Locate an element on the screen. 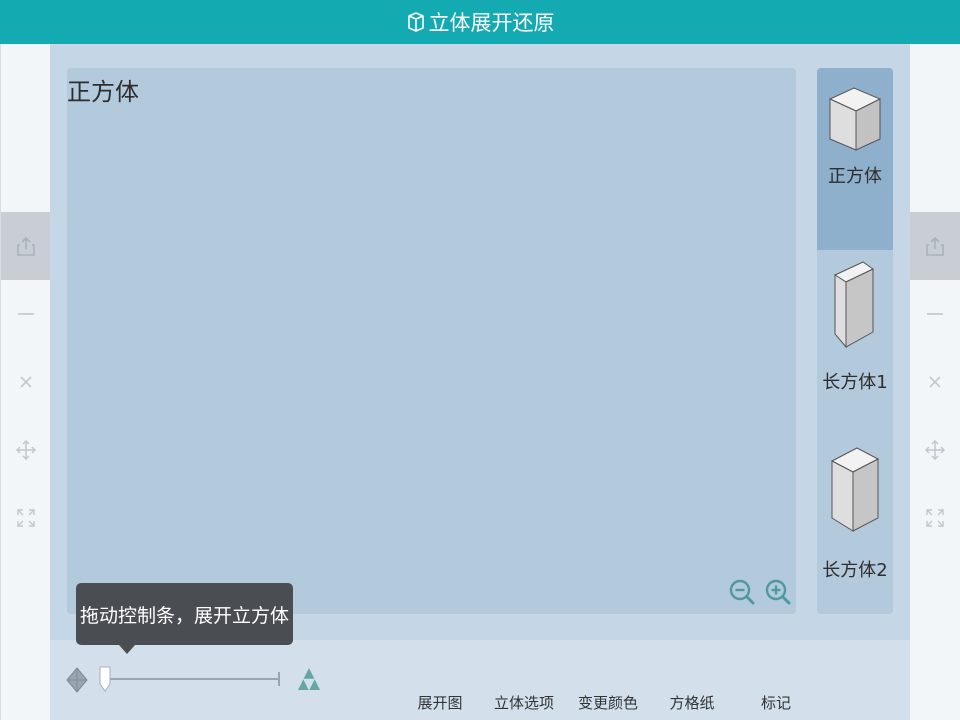 This screenshot has width=960, height=720. shape-option-cuboid-1: 长方体1 is located at coordinates (855, 325).